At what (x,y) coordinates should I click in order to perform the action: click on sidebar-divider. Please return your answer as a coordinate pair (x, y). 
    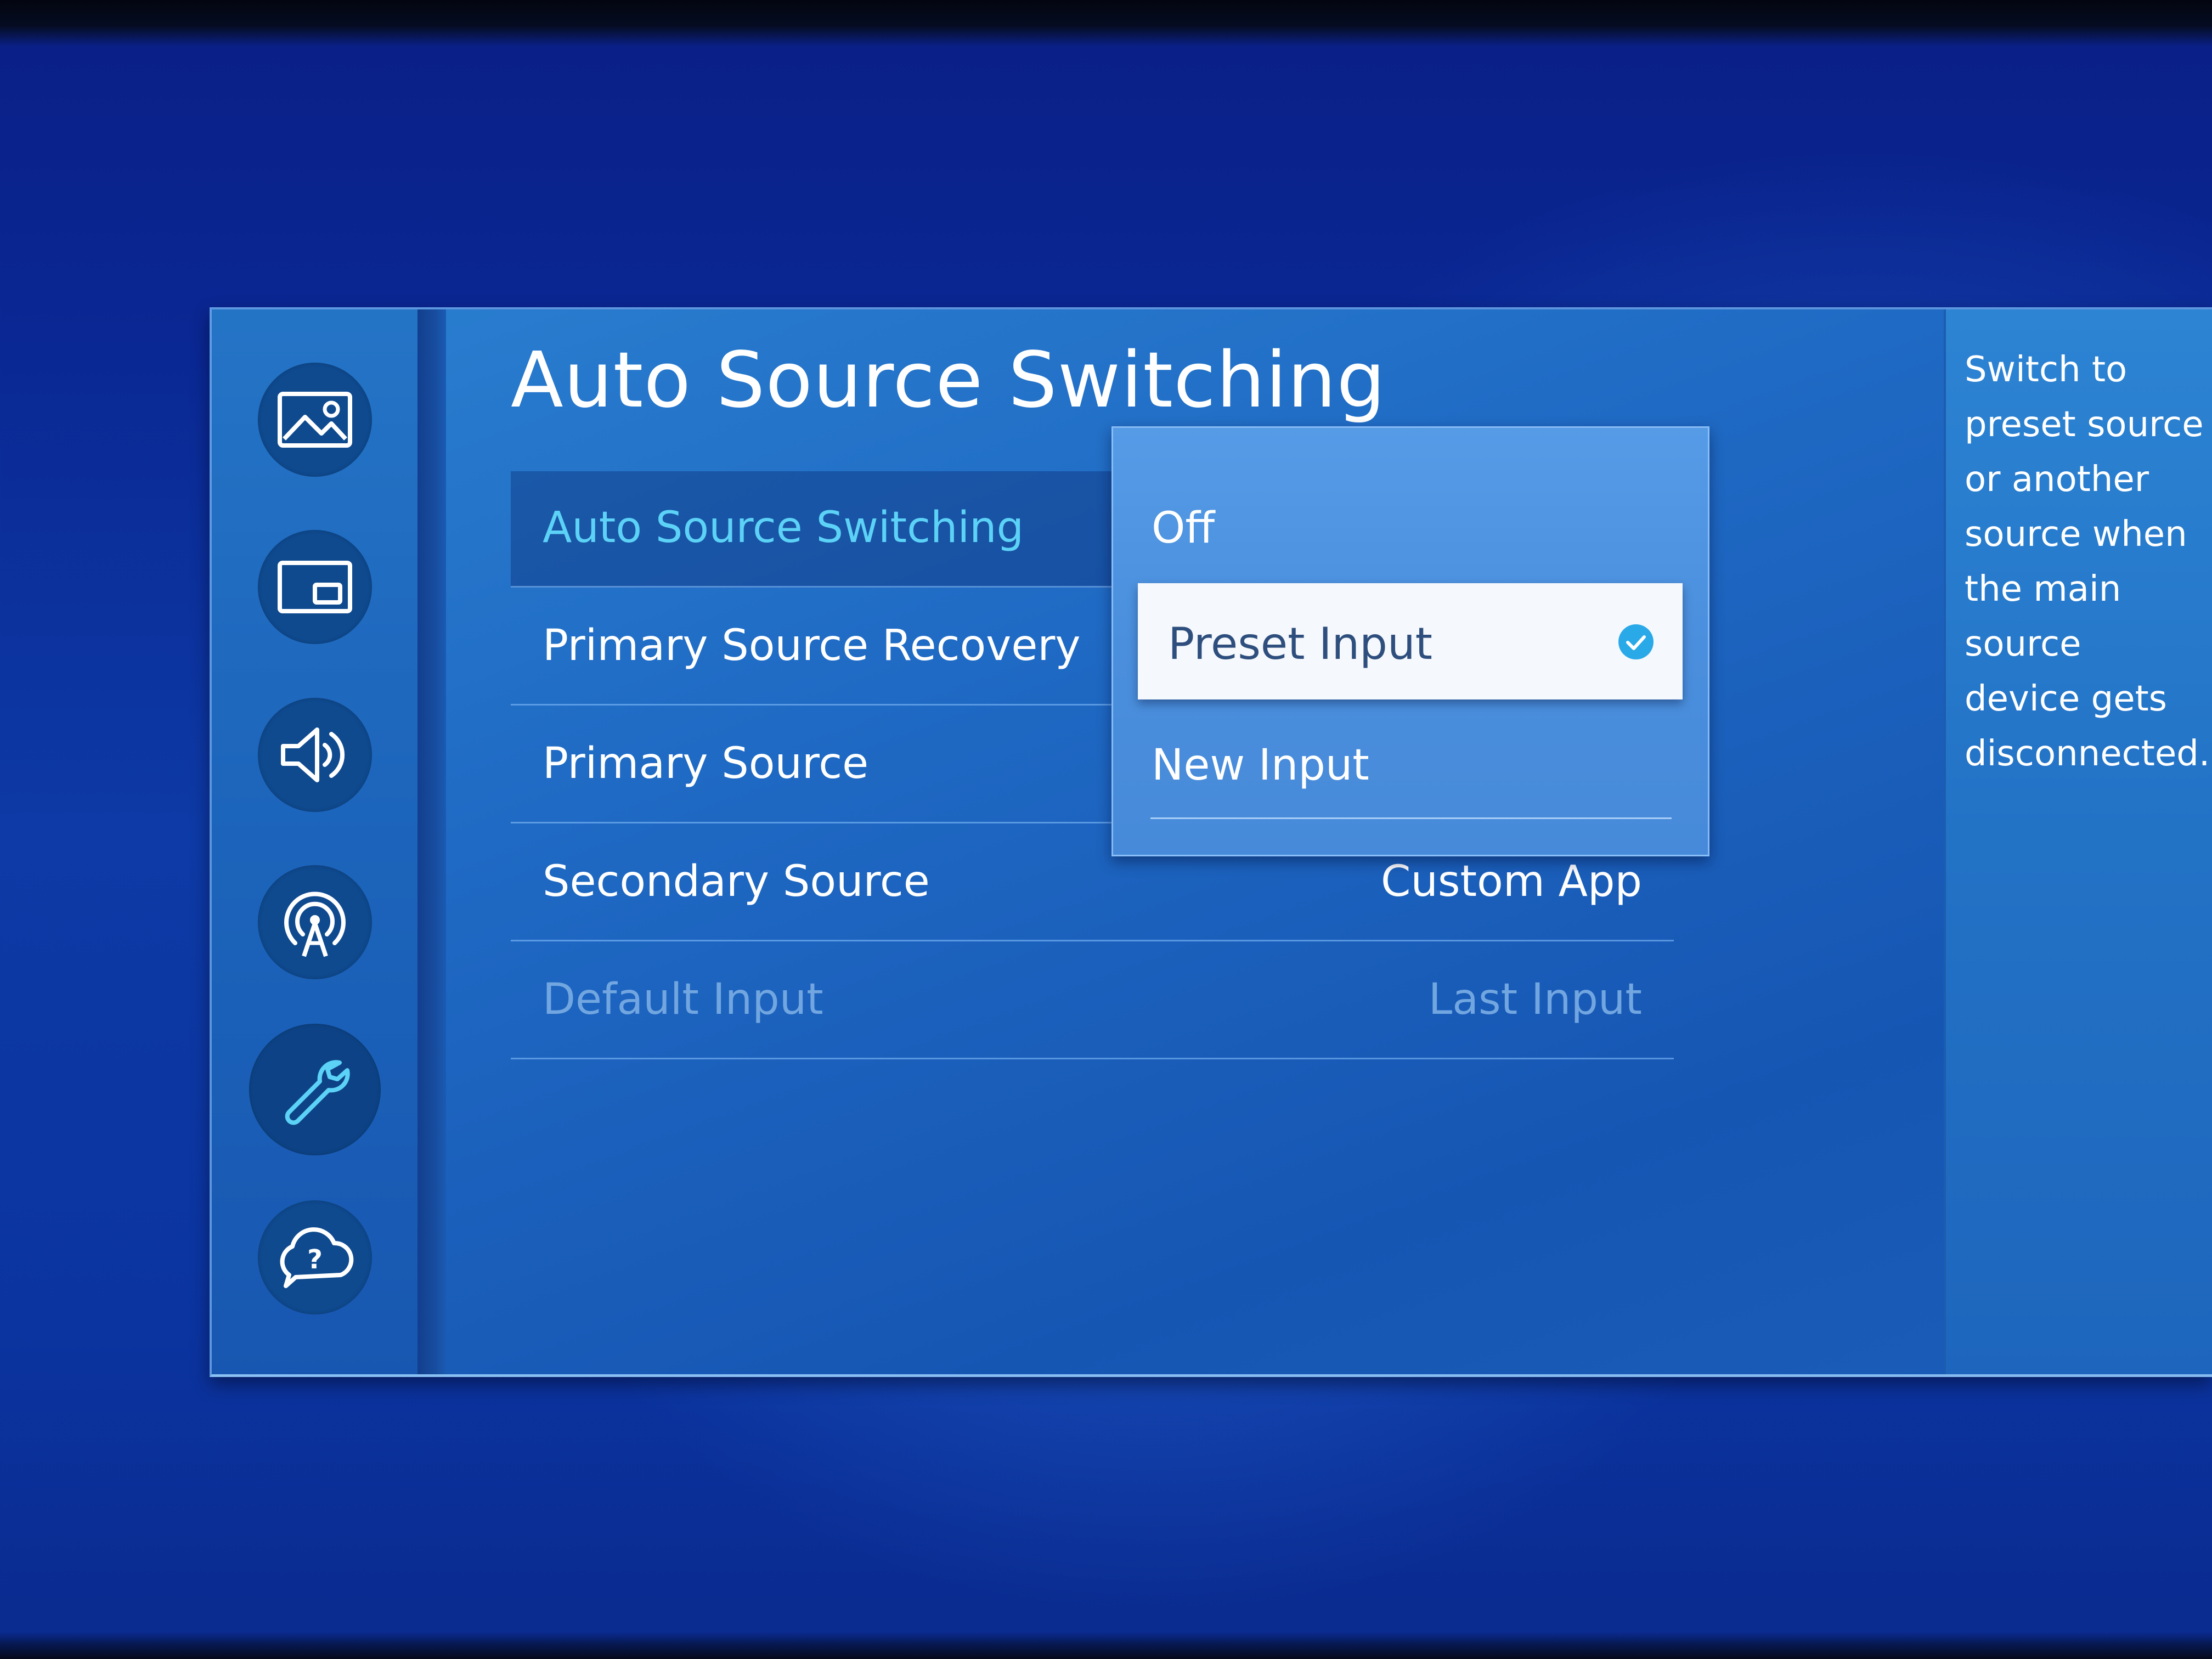
    Looking at the image, I should click on (431, 842).